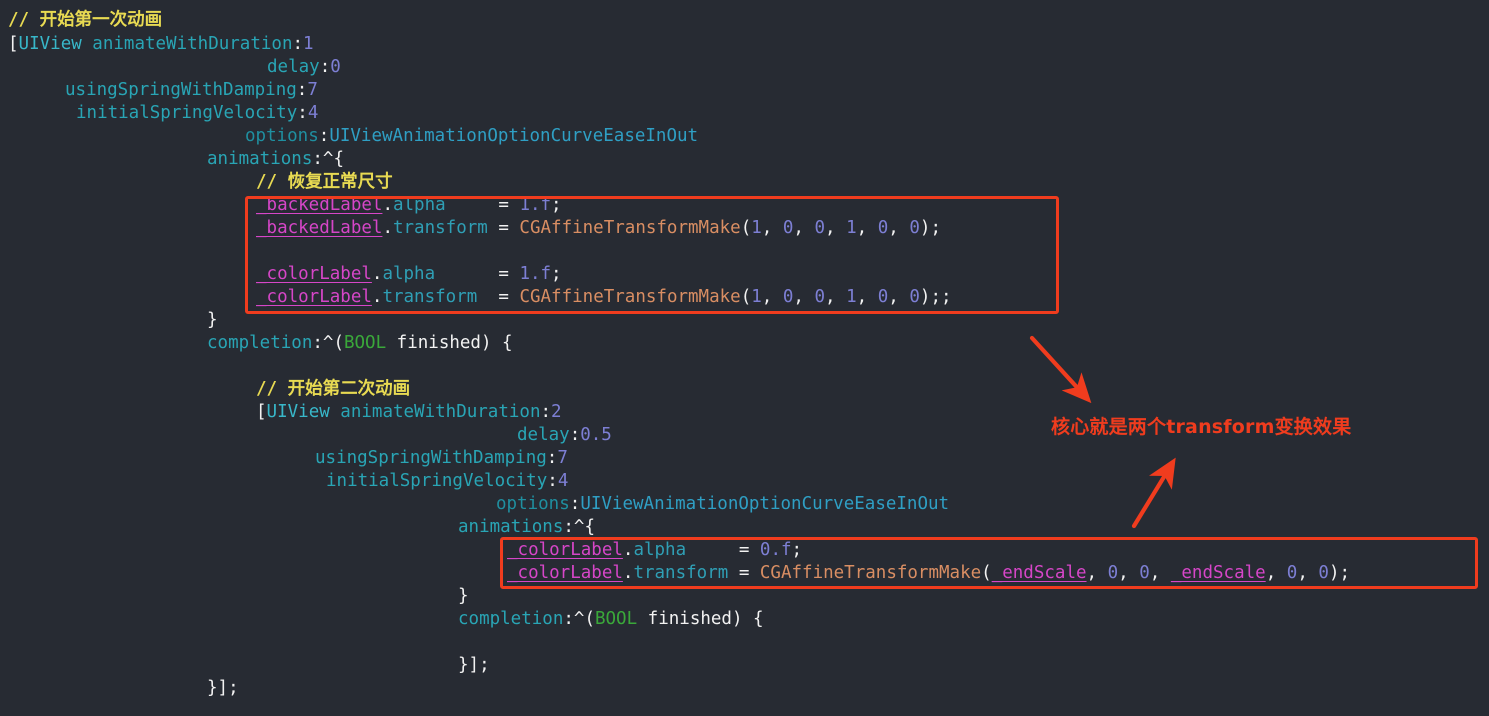 This screenshot has width=1489, height=716. Describe the element at coordinates (223, 688) in the screenshot. I see `outer-block-close: }];` at that location.